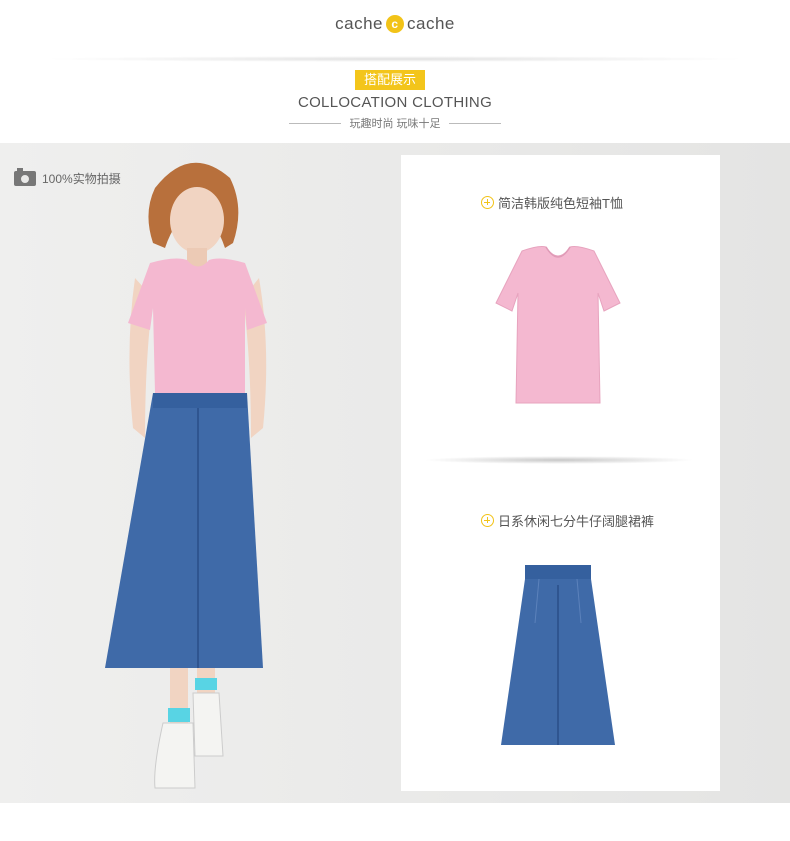 The height and width of the screenshot is (841, 790). I want to click on product-name-tee: 简洁韩版纯色短袖T恤, so click(560, 203).